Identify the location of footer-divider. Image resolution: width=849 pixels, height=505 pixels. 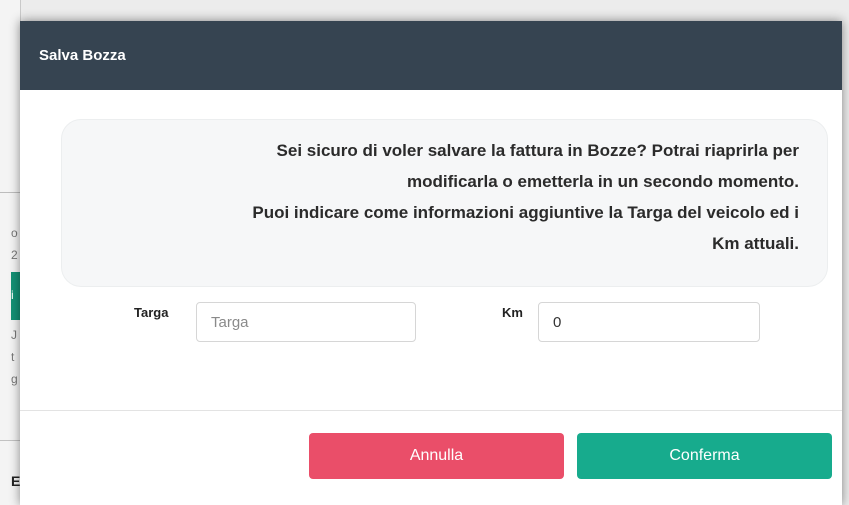
(431, 410).